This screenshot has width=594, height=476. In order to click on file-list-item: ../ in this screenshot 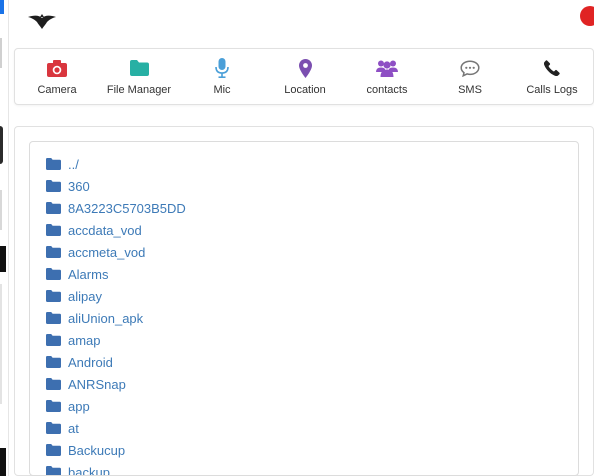, I will do `click(62, 164)`.